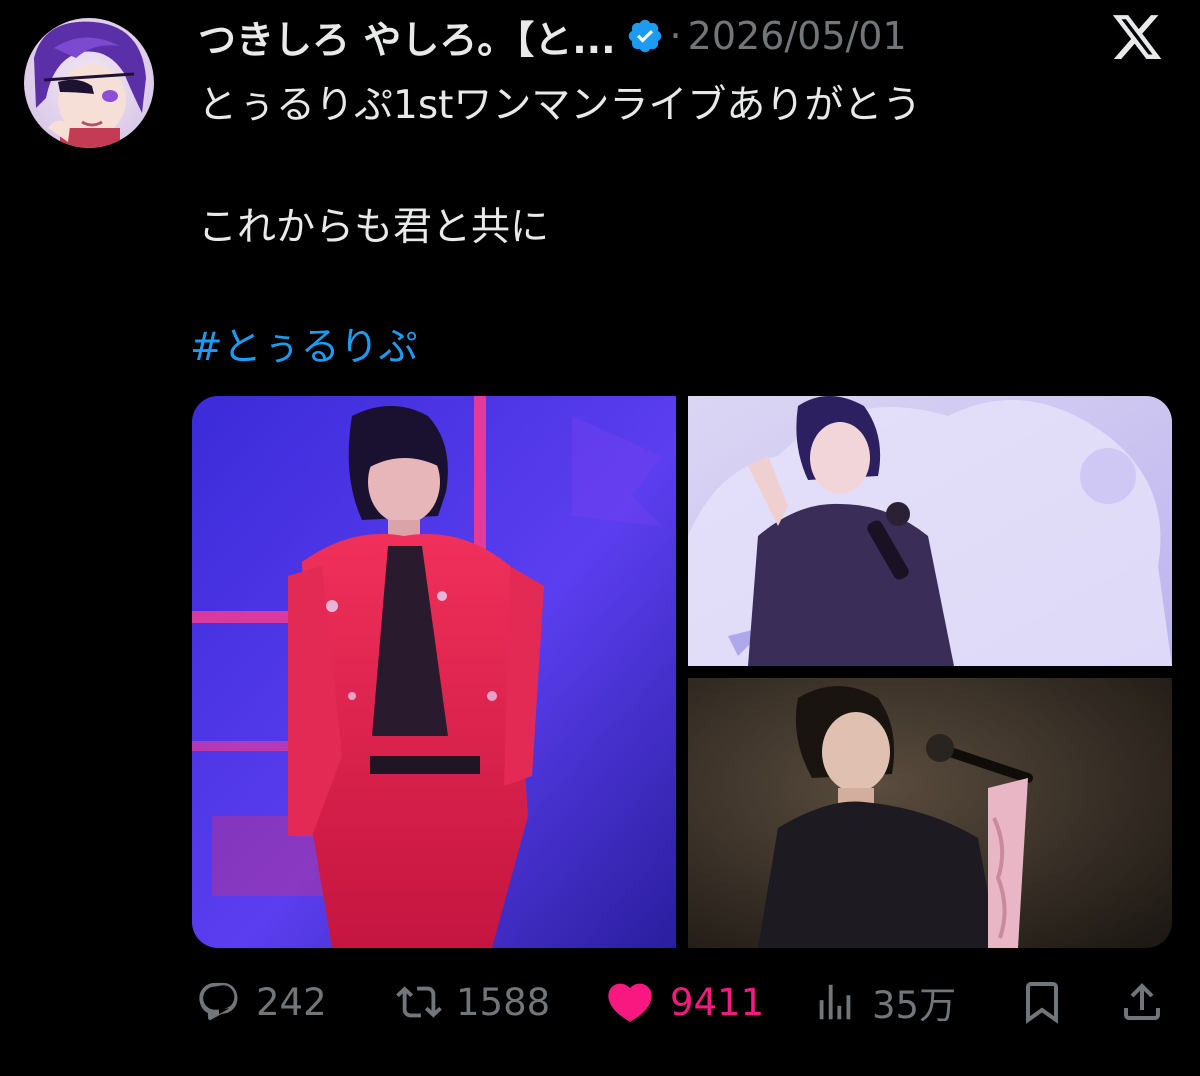 The image size is (1200, 1076). Describe the element at coordinates (291, 1002) in the screenshot. I see `reply-count: 242` at that location.